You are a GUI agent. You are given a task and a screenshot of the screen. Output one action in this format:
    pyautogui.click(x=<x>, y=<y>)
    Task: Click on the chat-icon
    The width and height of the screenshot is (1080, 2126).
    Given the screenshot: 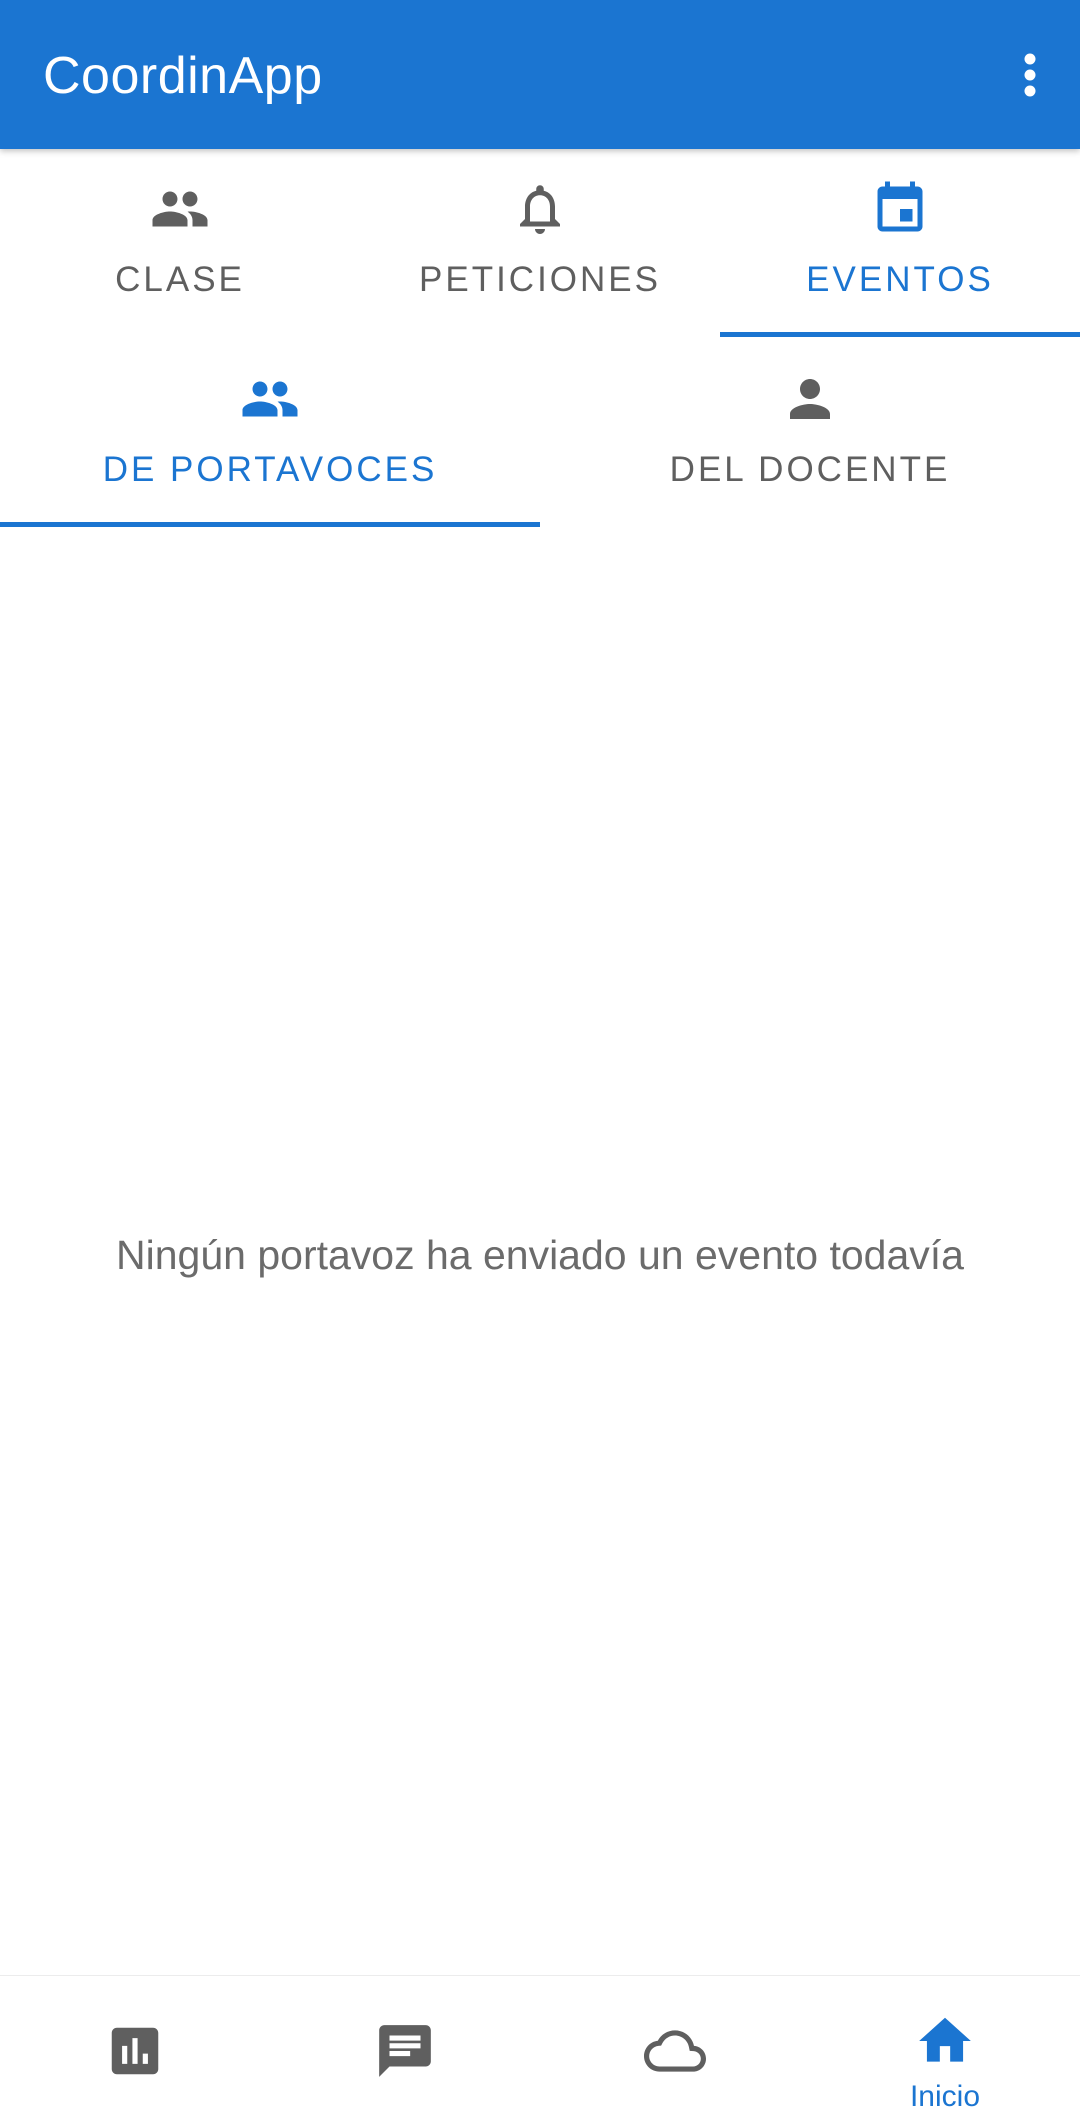 What is the action you would take?
    pyautogui.click(x=405, y=2051)
    